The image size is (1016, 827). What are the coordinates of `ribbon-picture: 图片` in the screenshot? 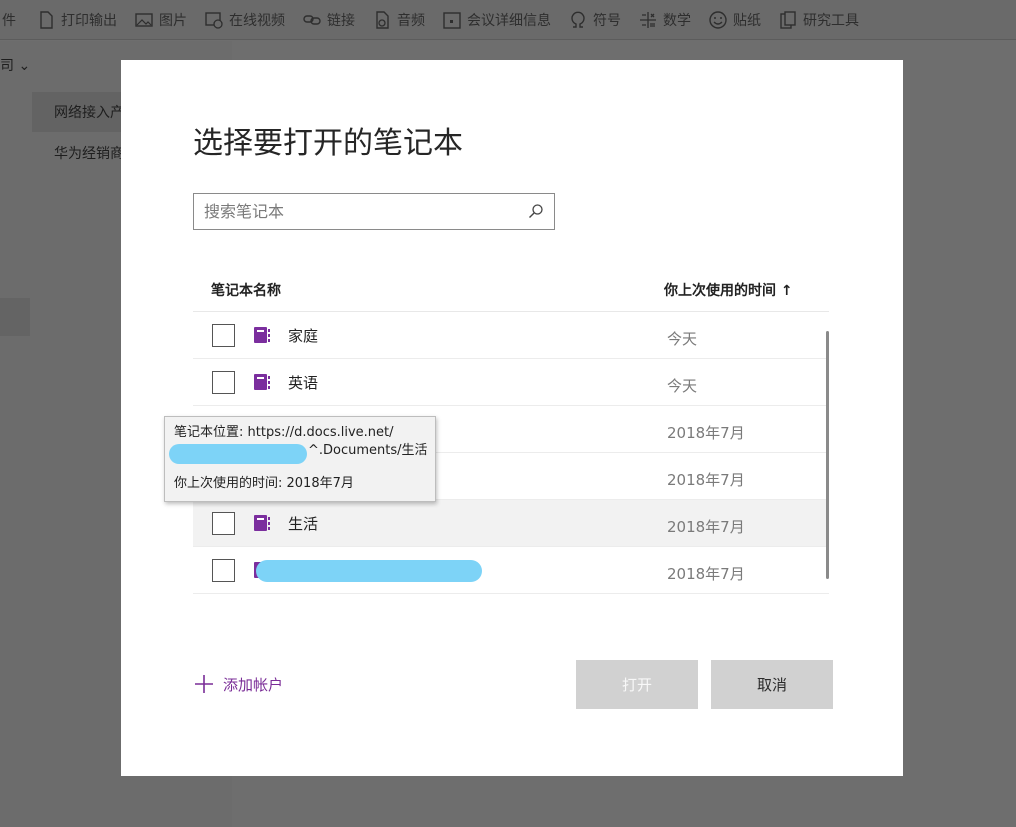 It's located at (161, 19).